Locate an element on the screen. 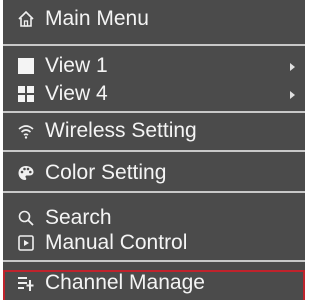 This screenshot has width=320, height=300. menu-item-label: View 4 is located at coordinates (76, 93).